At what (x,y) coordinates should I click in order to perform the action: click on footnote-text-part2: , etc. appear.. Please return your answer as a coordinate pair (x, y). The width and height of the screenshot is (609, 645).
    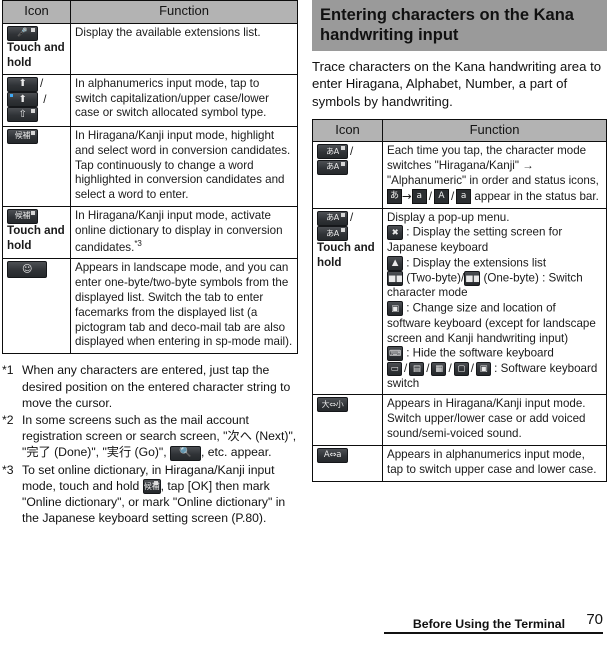
    Looking at the image, I should click on (236, 452).